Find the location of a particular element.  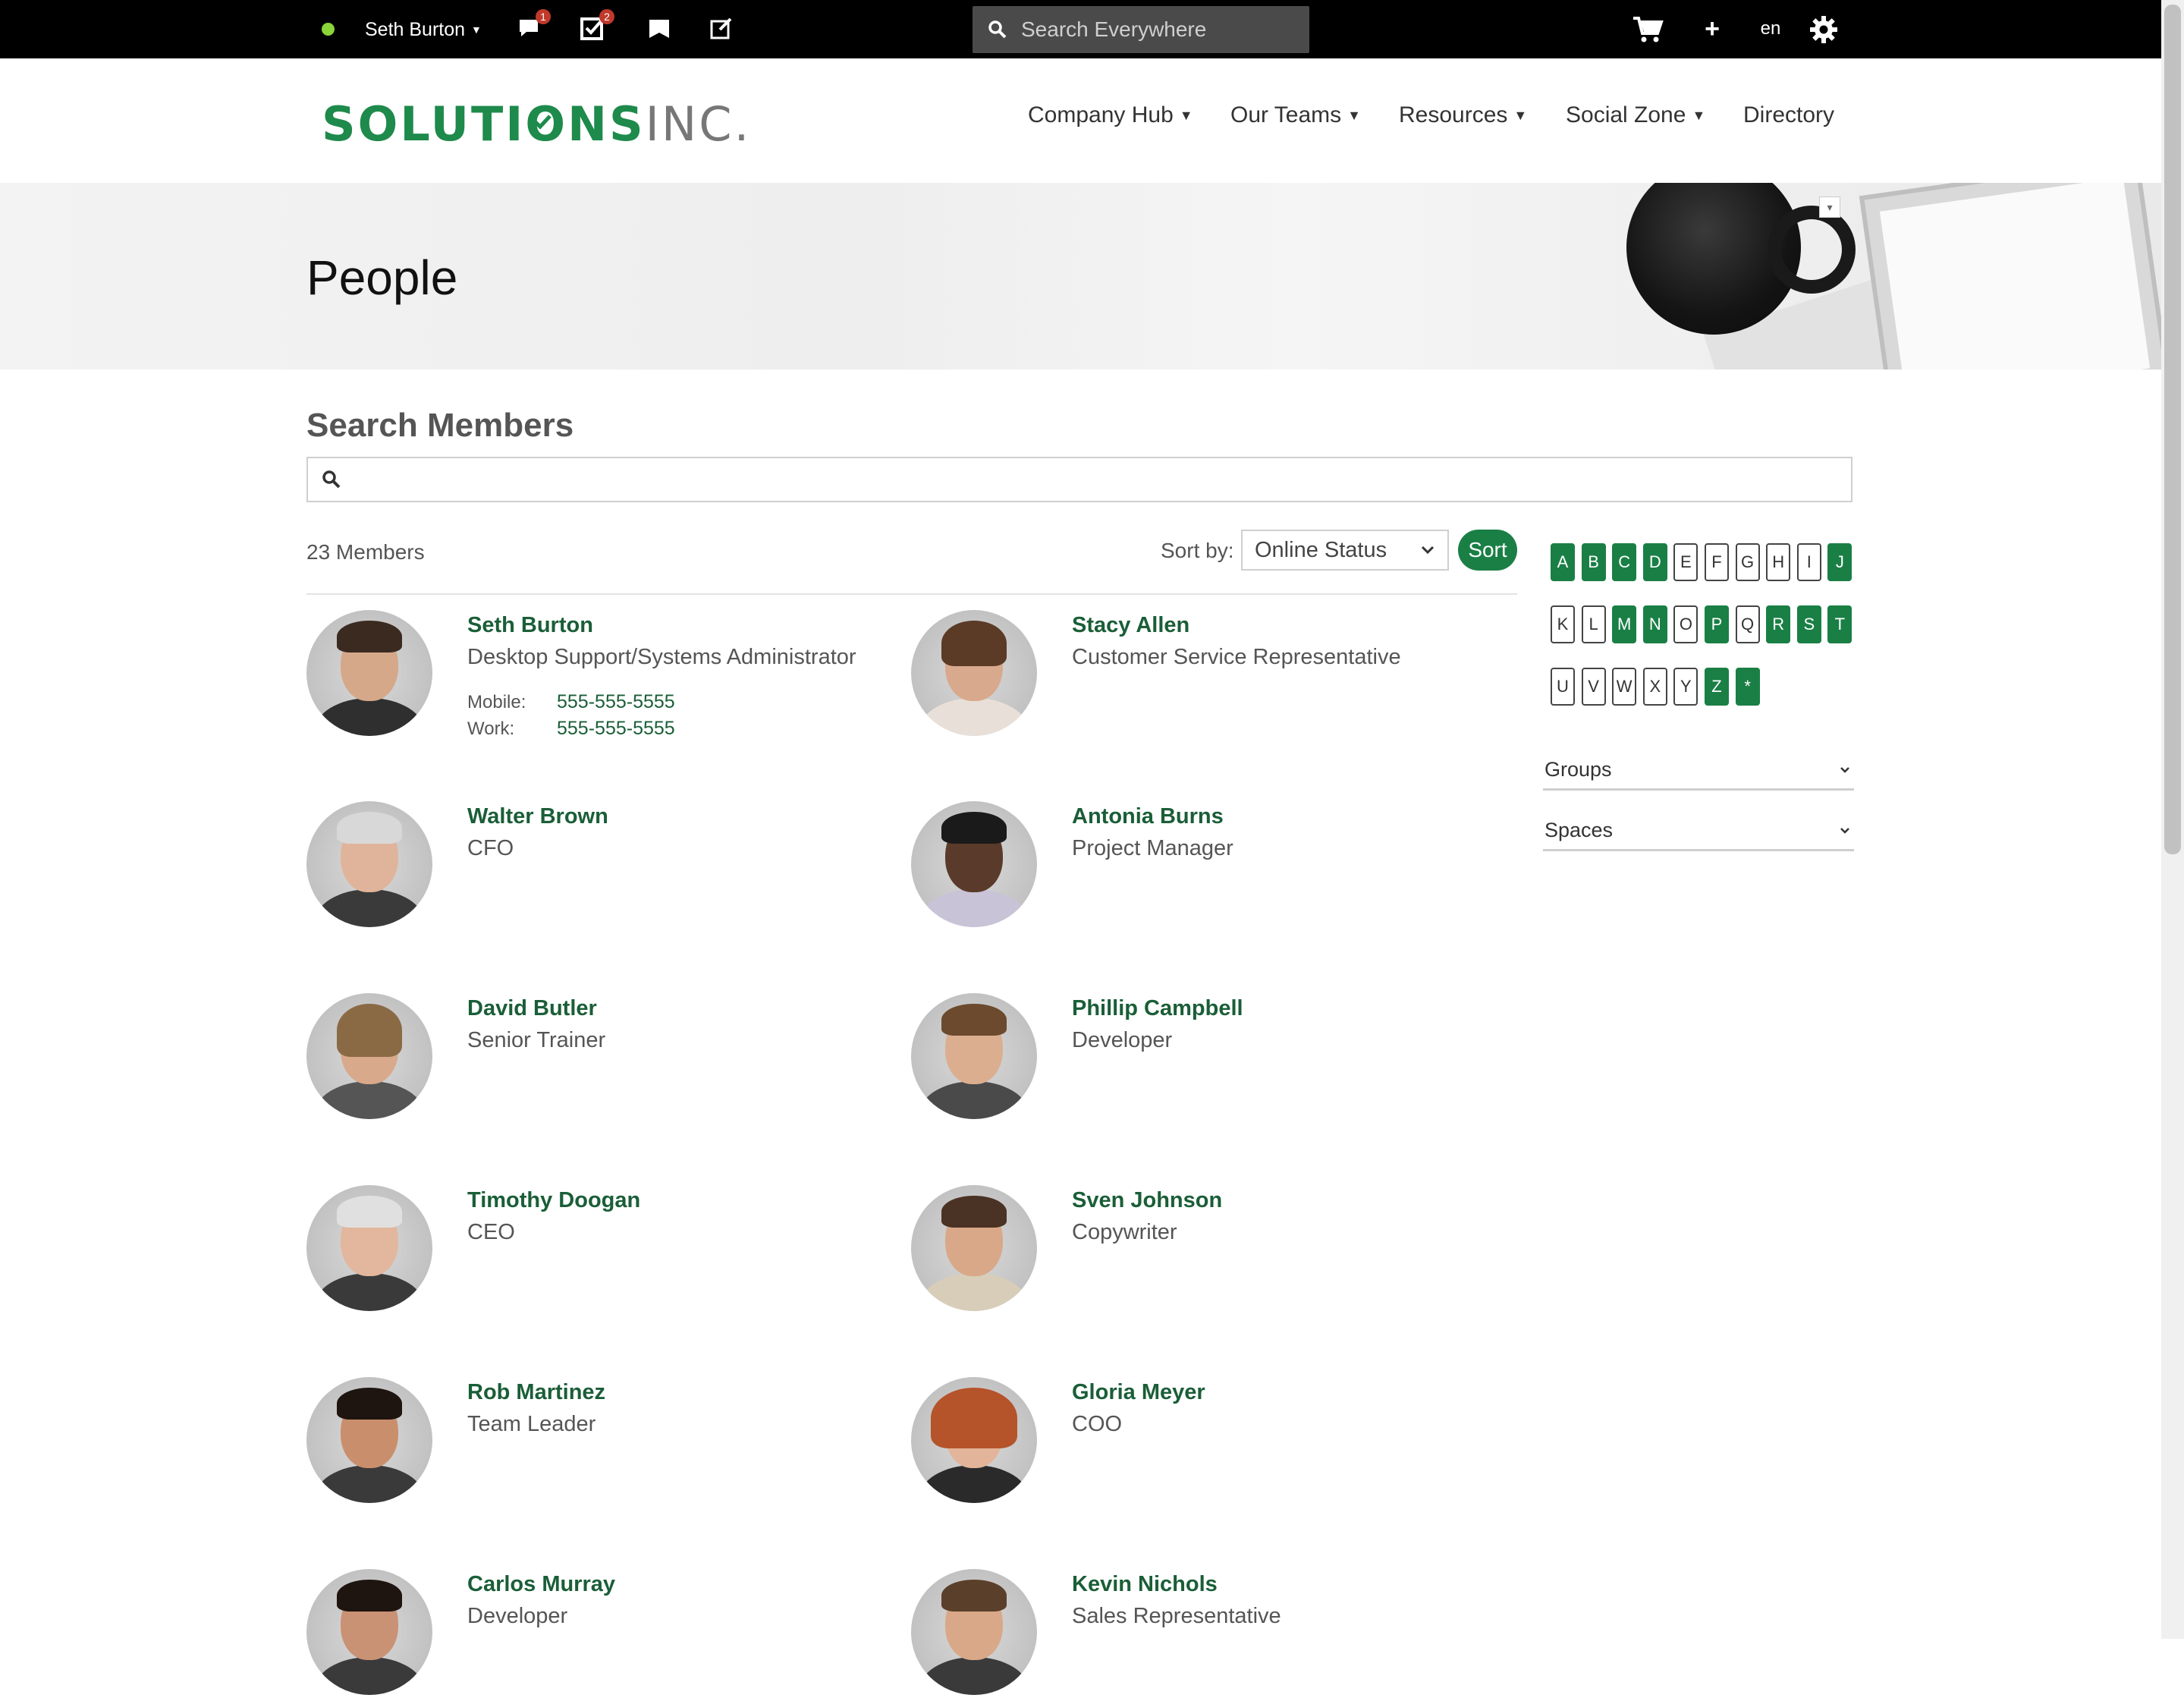

banner-options-button: ▾ is located at coordinates (1829, 207).